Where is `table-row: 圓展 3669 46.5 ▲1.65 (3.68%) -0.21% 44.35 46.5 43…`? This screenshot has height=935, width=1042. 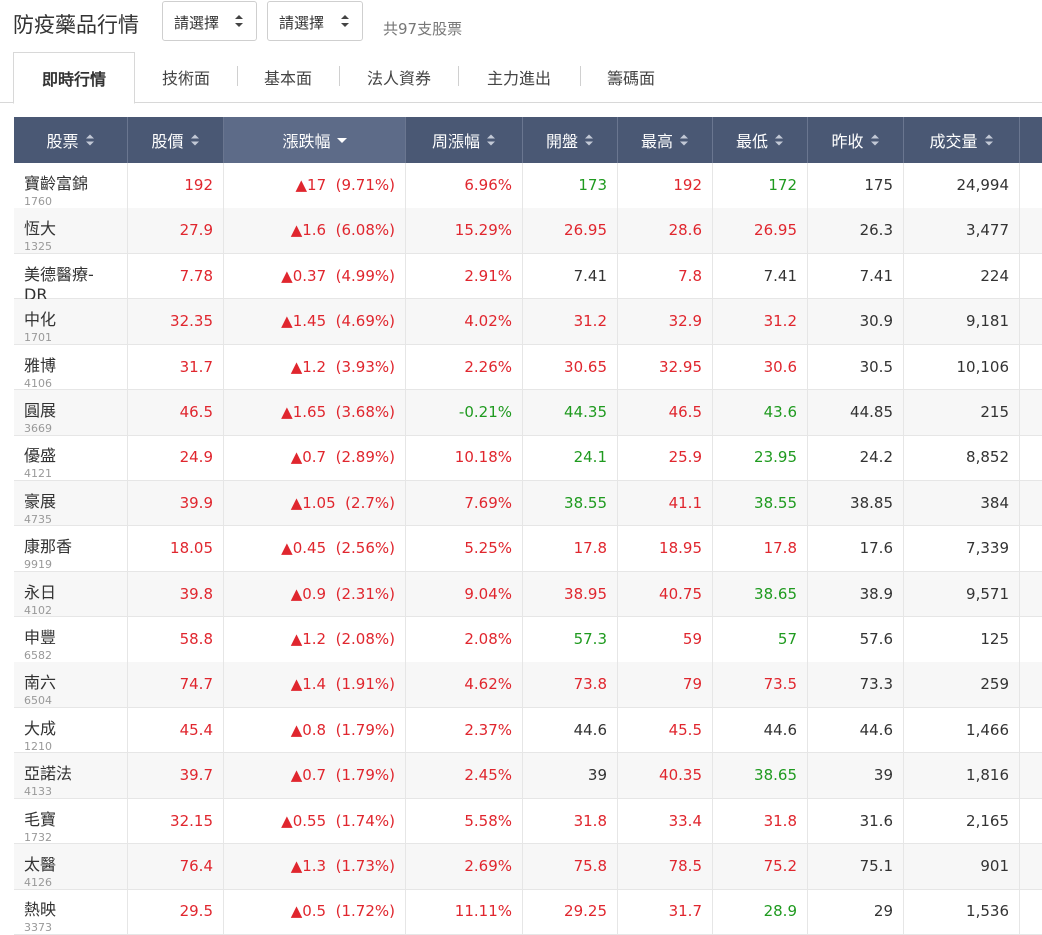
table-row: 圓展 3669 46.5 ▲1.65 (3.68%) -0.21% 44.35 46.5 43… is located at coordinates (528, 413).